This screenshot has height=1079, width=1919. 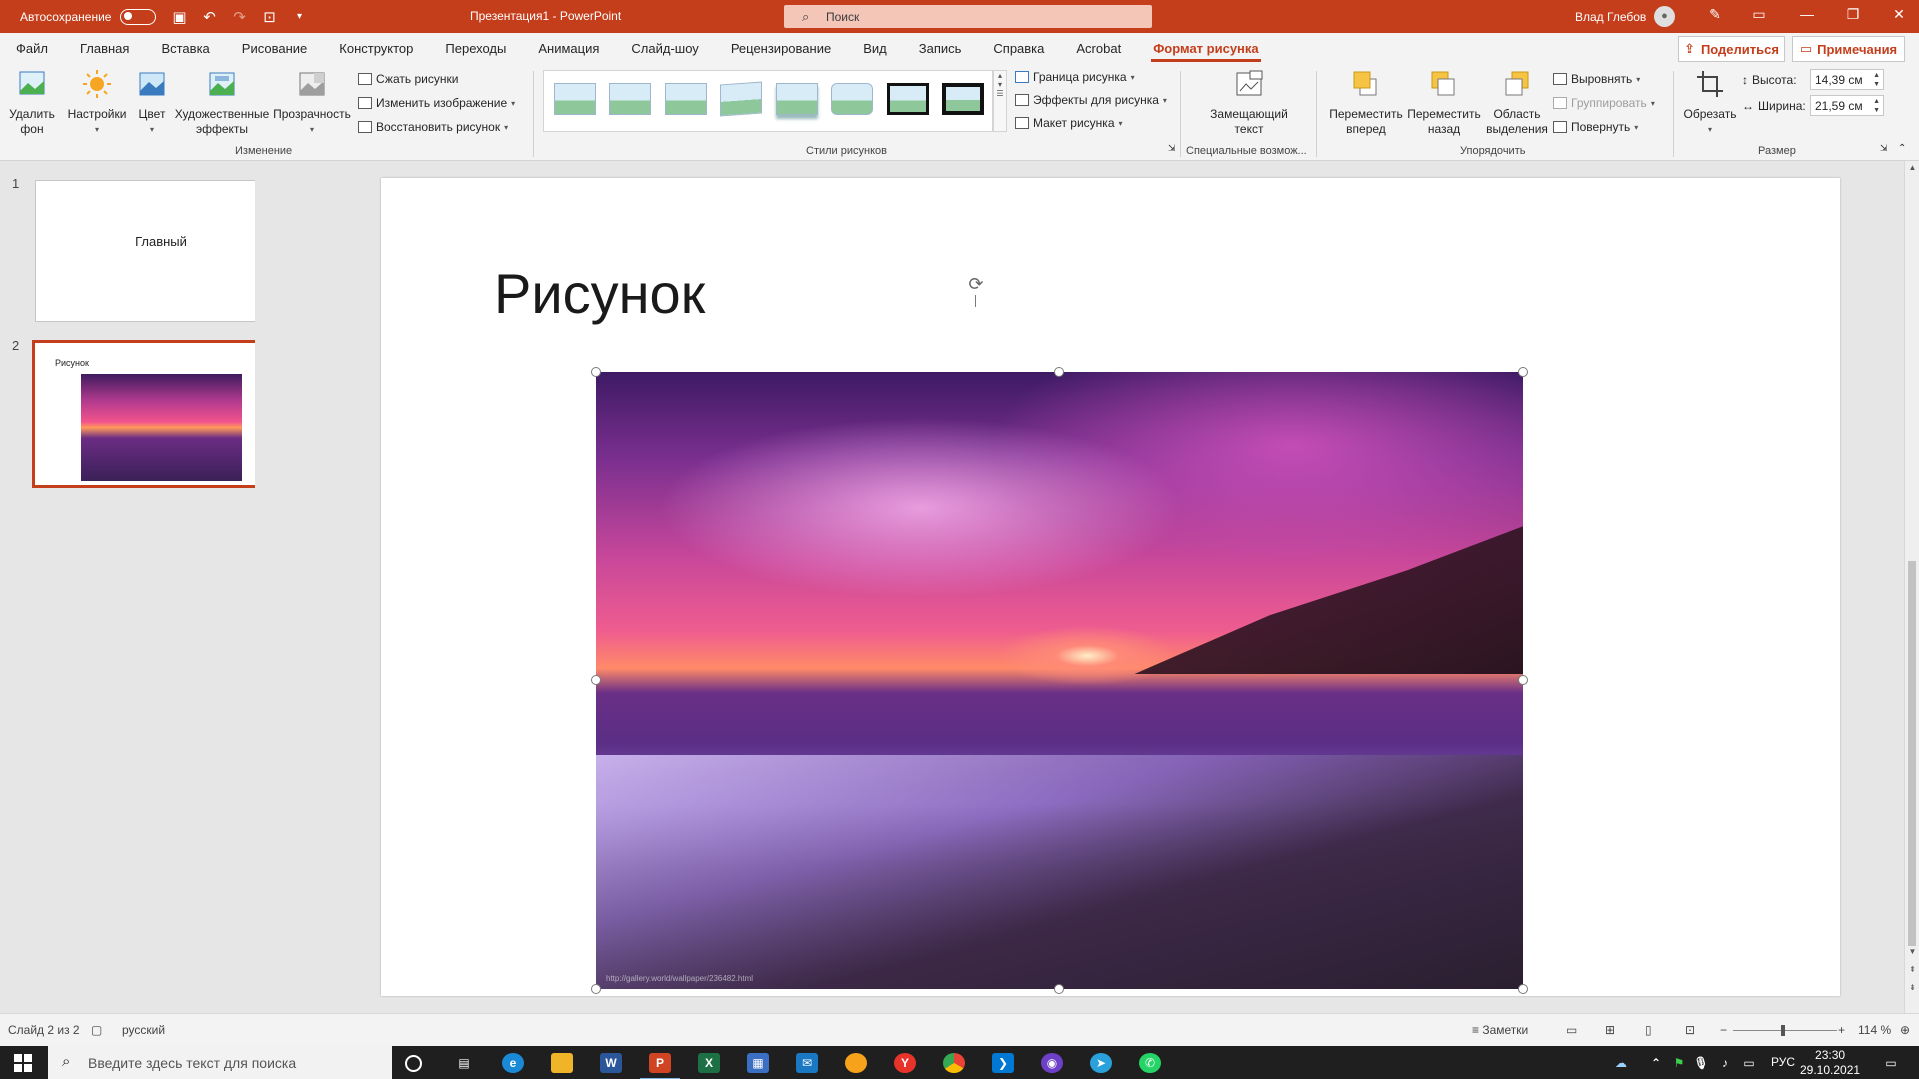 I want to click on save-icon: ▣, so click(x=179, y=17).